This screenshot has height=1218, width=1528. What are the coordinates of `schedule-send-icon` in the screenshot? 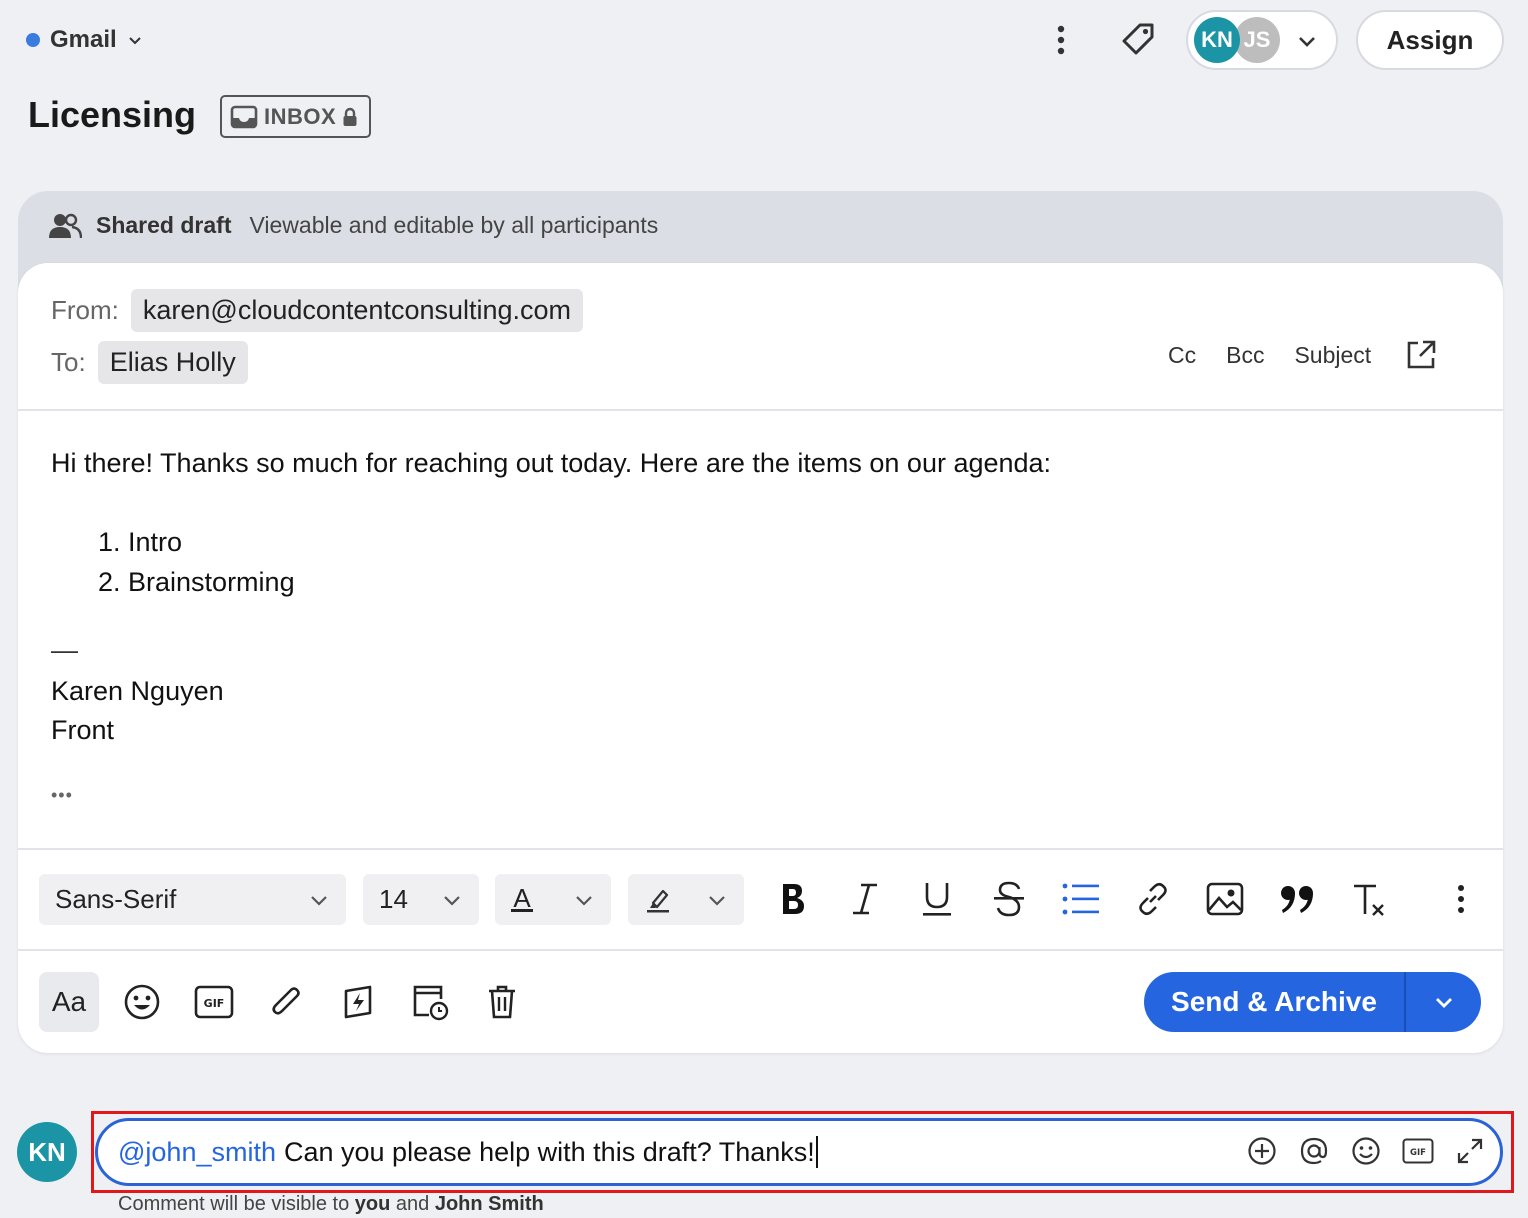 It's located at (430, 1002).